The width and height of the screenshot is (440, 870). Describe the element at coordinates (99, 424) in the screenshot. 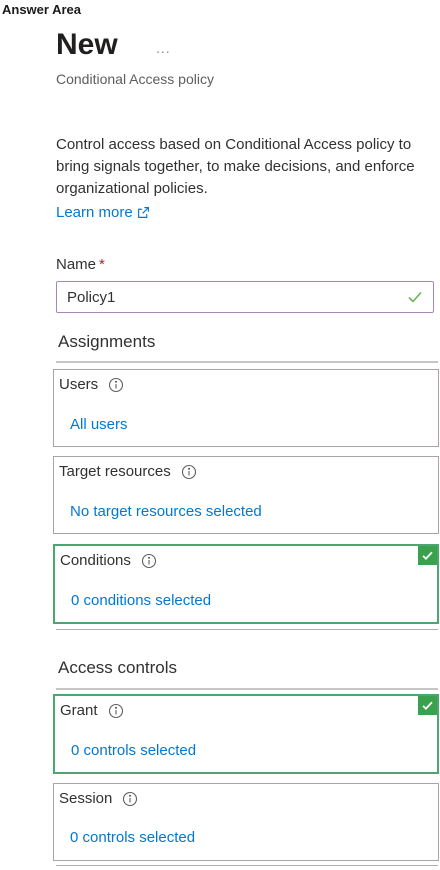

I see `users-value-link: All users` at that location.